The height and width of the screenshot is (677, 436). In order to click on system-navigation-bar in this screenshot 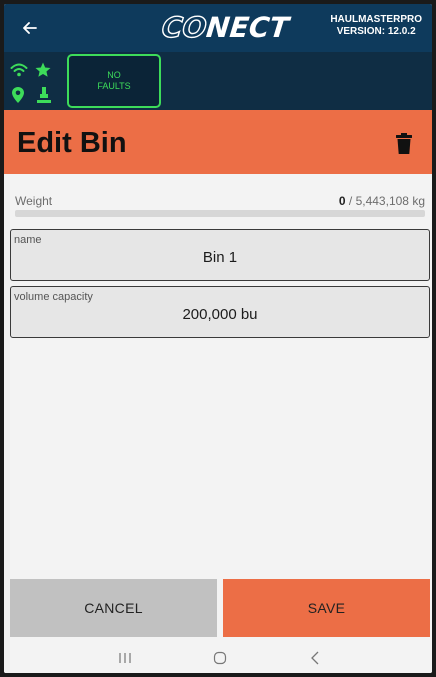, I will do `click(218, 657)`.